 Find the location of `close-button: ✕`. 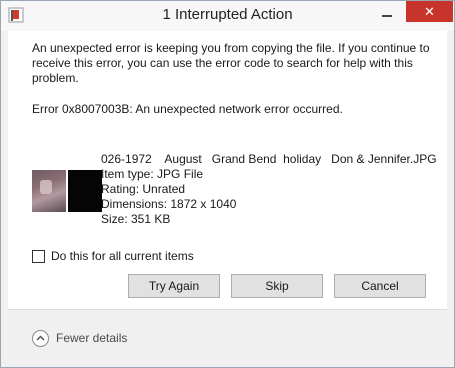

close-button: ✕ is located at coordinates (429, 11).